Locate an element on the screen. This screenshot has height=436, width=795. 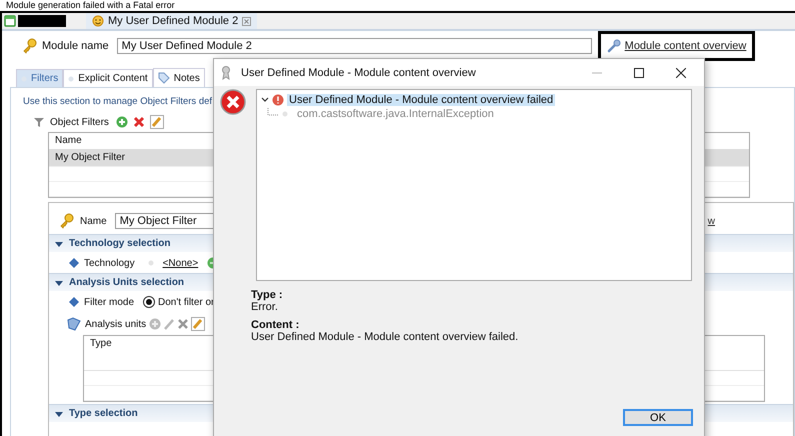
tree-item: User Defined Module - Module content overview failed is located at coordinates (421, 100).